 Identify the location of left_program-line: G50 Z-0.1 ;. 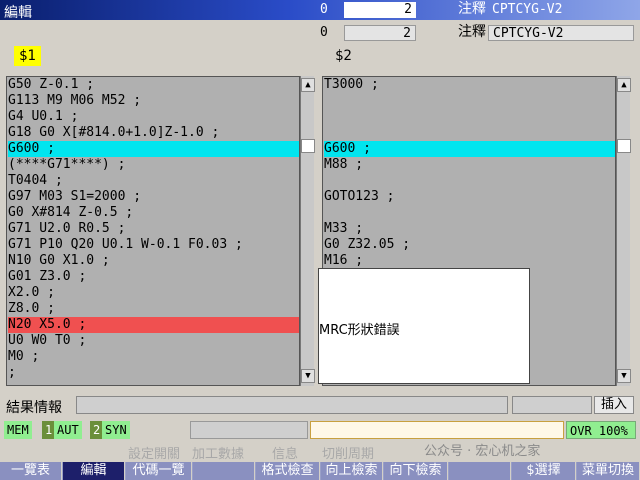
(153, 85).